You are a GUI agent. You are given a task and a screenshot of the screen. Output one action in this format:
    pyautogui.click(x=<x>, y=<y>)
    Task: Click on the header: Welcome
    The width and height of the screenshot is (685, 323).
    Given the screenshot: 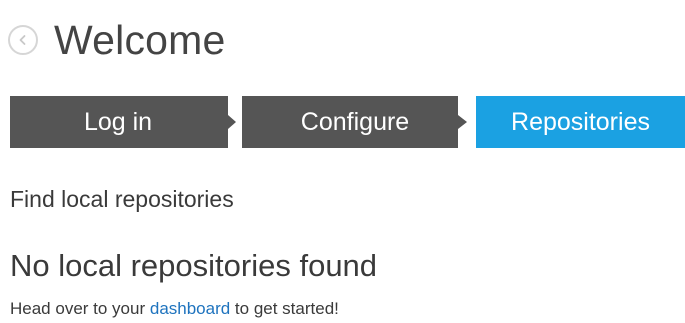 What is the action you would take?
    pyautogui.click(x=117, y=40)
    